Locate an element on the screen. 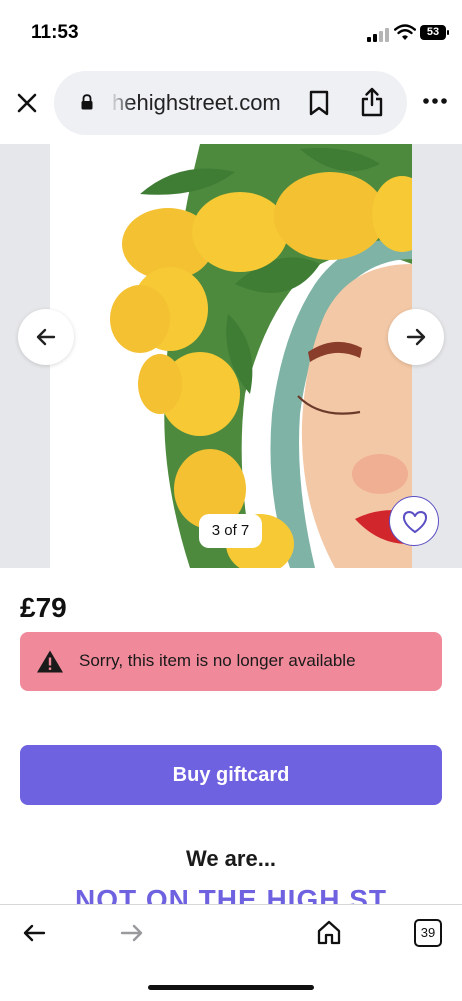  back-icon is located at coordinates (34, 933).